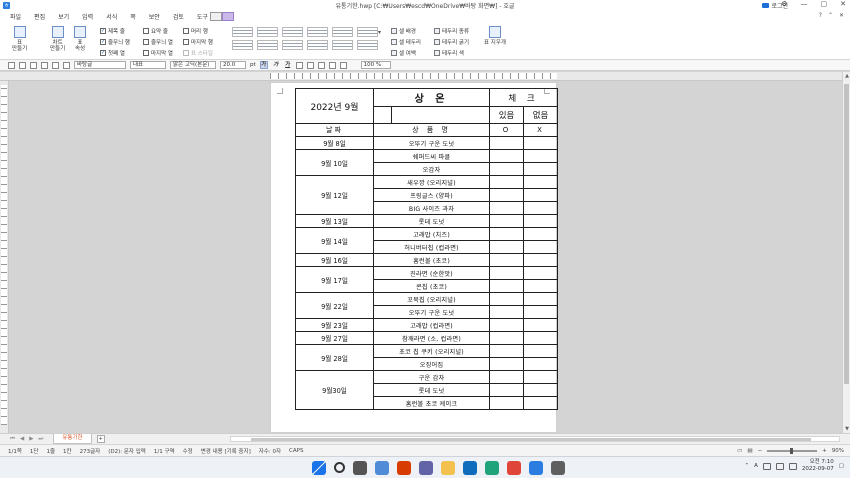 This screenshot has height=478, width=850. What do you see at coordinates (334, 325) in the screenshot?
I see `date-cell: 9월 23일` at bounding box center [334, 325].